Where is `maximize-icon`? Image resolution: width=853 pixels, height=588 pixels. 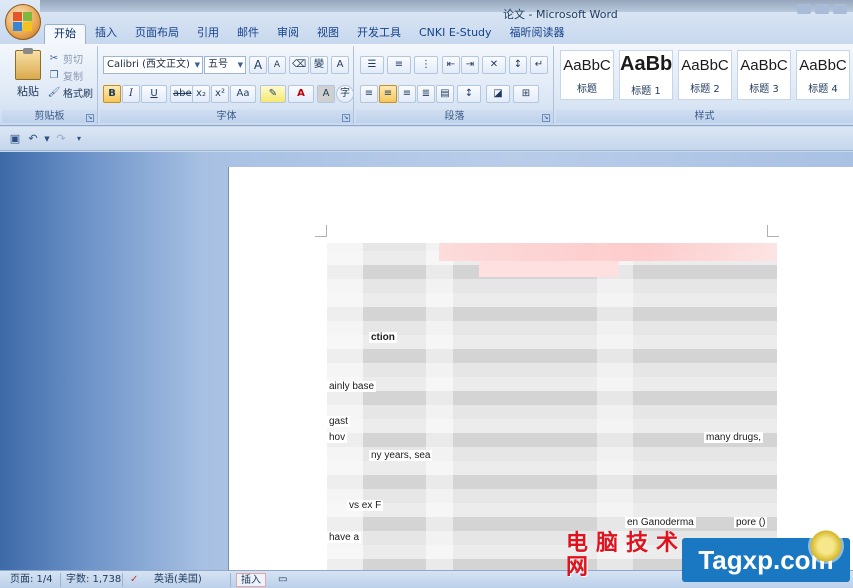
maximize-icon is located at coordinates (822, 9).